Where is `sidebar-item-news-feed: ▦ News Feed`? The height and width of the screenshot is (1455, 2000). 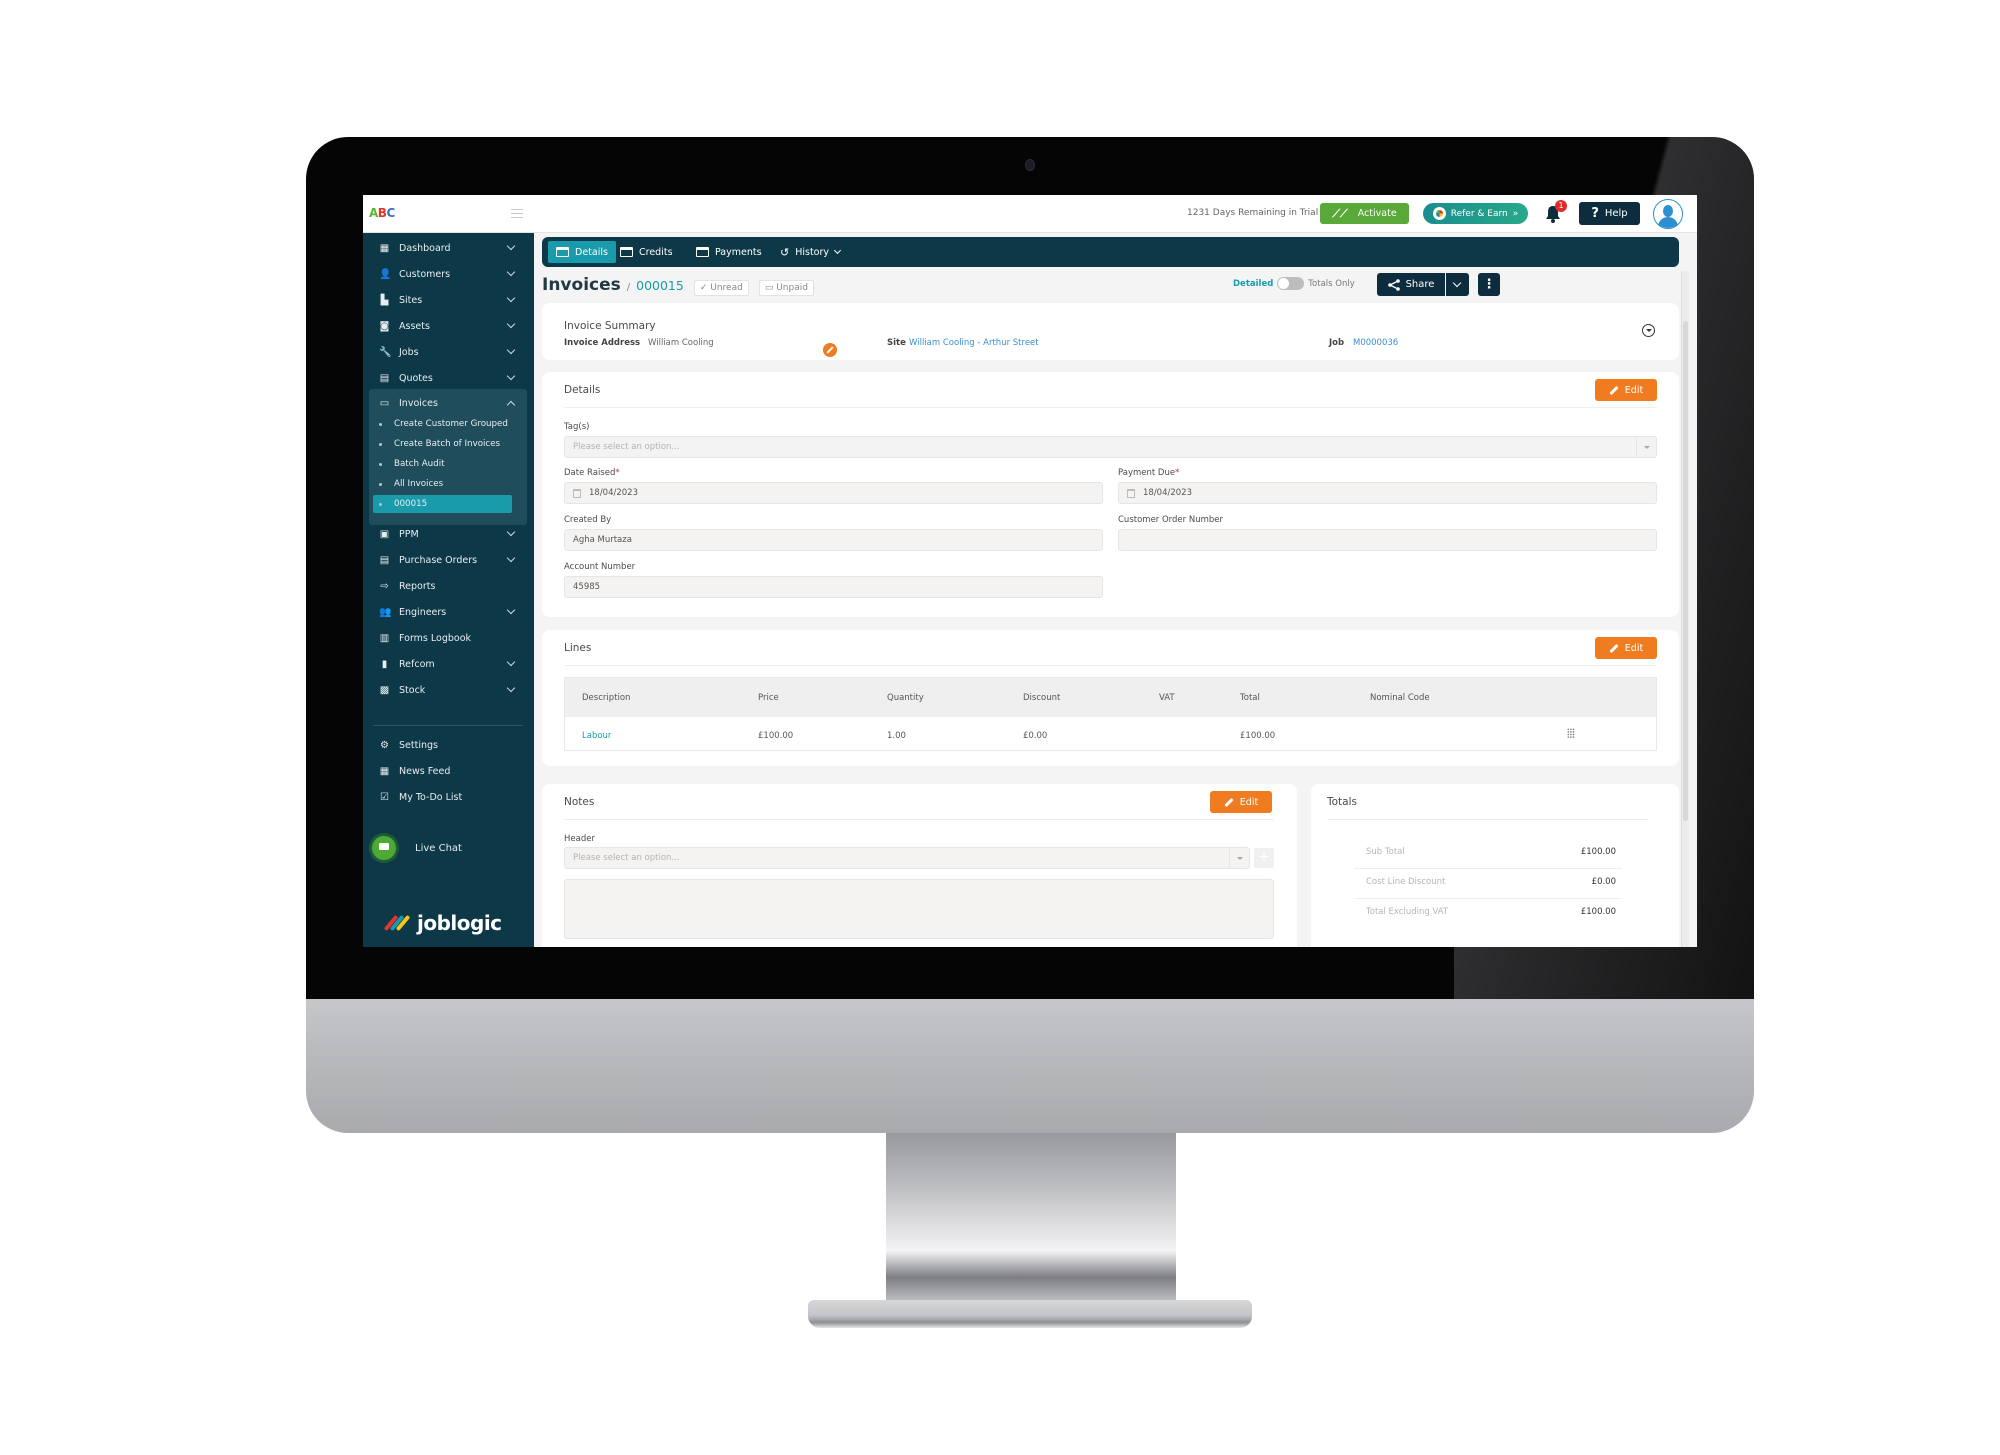 sidebar-item-news-feed: ▦ News Feed is located at coordinates (448, 771).